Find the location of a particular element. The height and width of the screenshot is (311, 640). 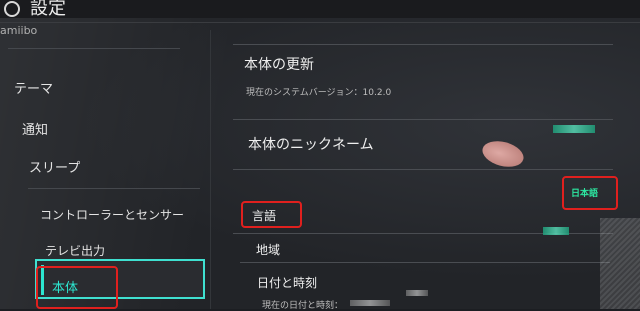

nickname-title: 本体のニックネーム is located at coordinates (311, 144).